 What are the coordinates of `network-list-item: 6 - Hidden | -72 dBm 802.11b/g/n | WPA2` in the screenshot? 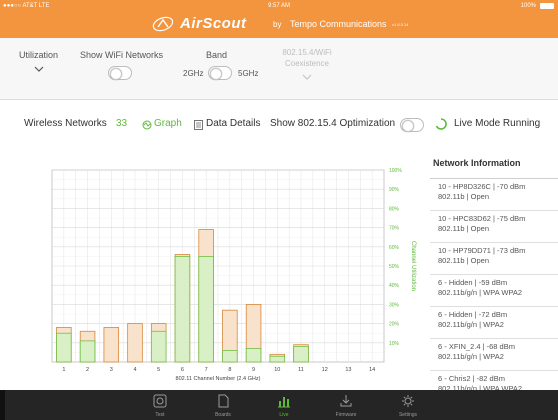 It's located at (494, 322).